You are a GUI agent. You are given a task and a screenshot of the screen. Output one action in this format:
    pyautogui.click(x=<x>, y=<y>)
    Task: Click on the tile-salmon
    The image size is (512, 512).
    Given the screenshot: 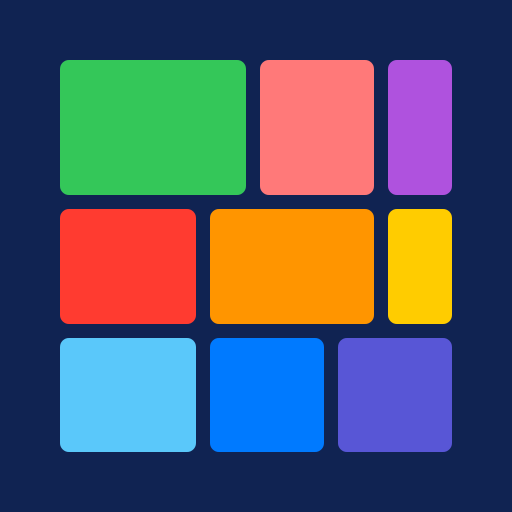 What is the action you would take?
    pyautogui.click(x=317, y=127)
    